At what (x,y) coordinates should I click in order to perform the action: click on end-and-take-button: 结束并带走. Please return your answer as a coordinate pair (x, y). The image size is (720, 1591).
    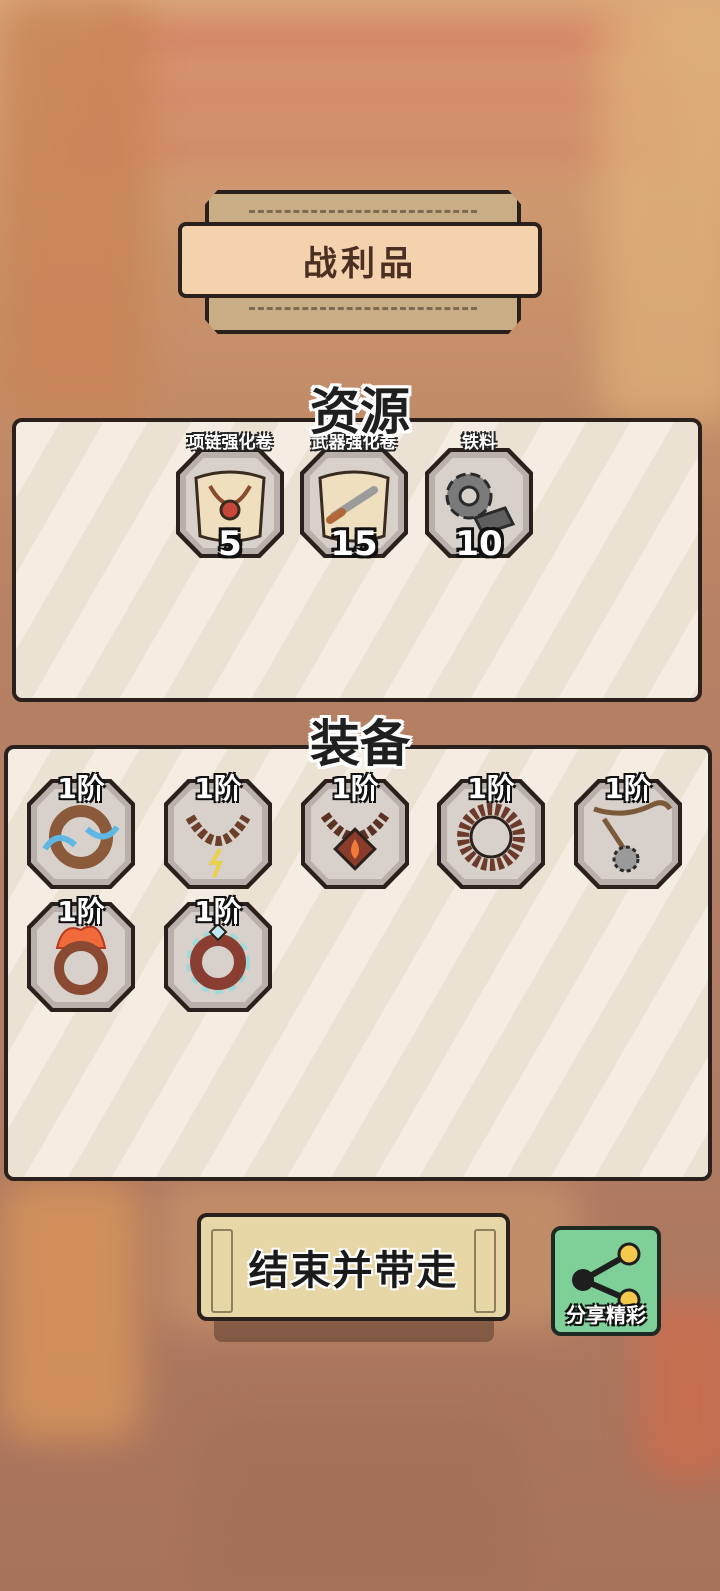
    Looking at the image, I should click on (353, 1267).